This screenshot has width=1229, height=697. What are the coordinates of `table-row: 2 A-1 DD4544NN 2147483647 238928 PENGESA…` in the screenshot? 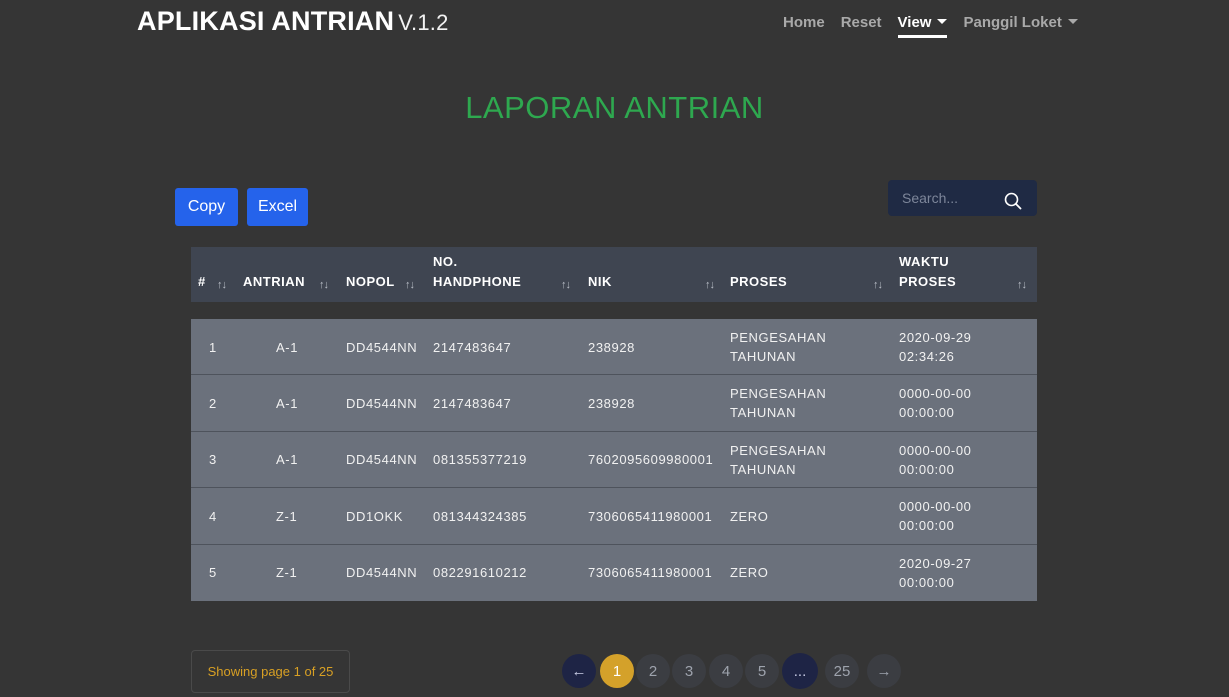 It's located at (614, 403).